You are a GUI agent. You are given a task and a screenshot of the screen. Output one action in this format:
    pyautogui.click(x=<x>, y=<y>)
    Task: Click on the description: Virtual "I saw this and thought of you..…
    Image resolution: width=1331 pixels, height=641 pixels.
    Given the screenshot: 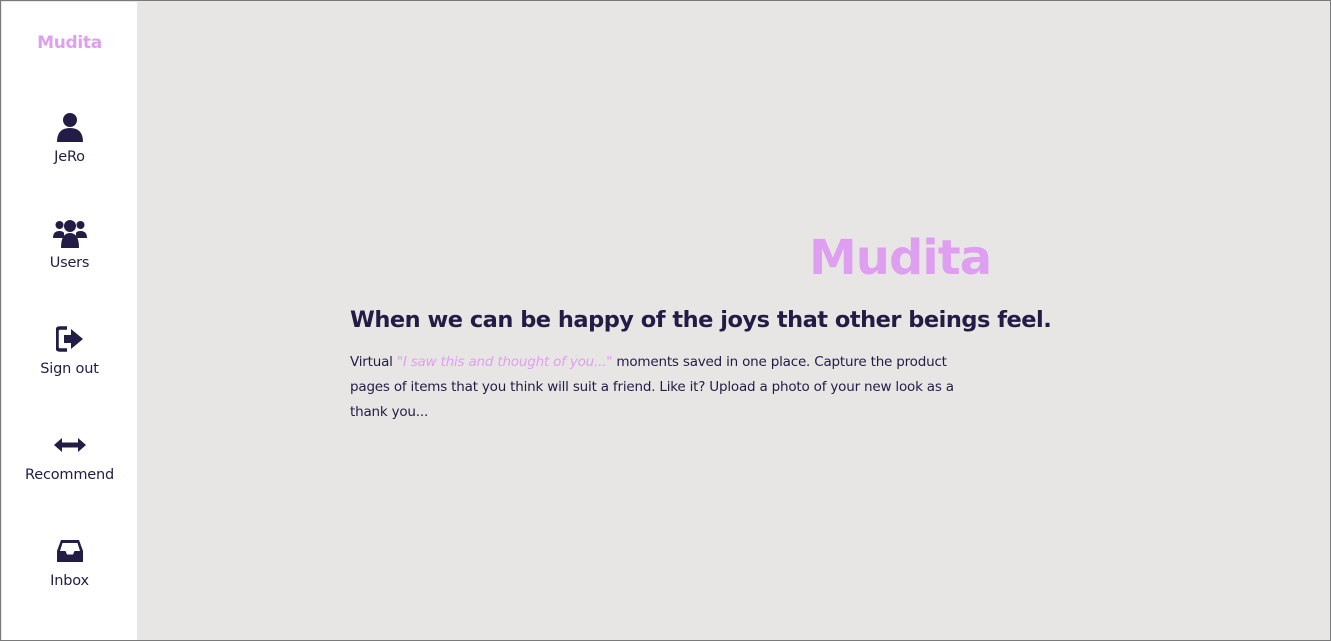 What is the action you would take?
    pyautogui.click(x=670, y=387)
    